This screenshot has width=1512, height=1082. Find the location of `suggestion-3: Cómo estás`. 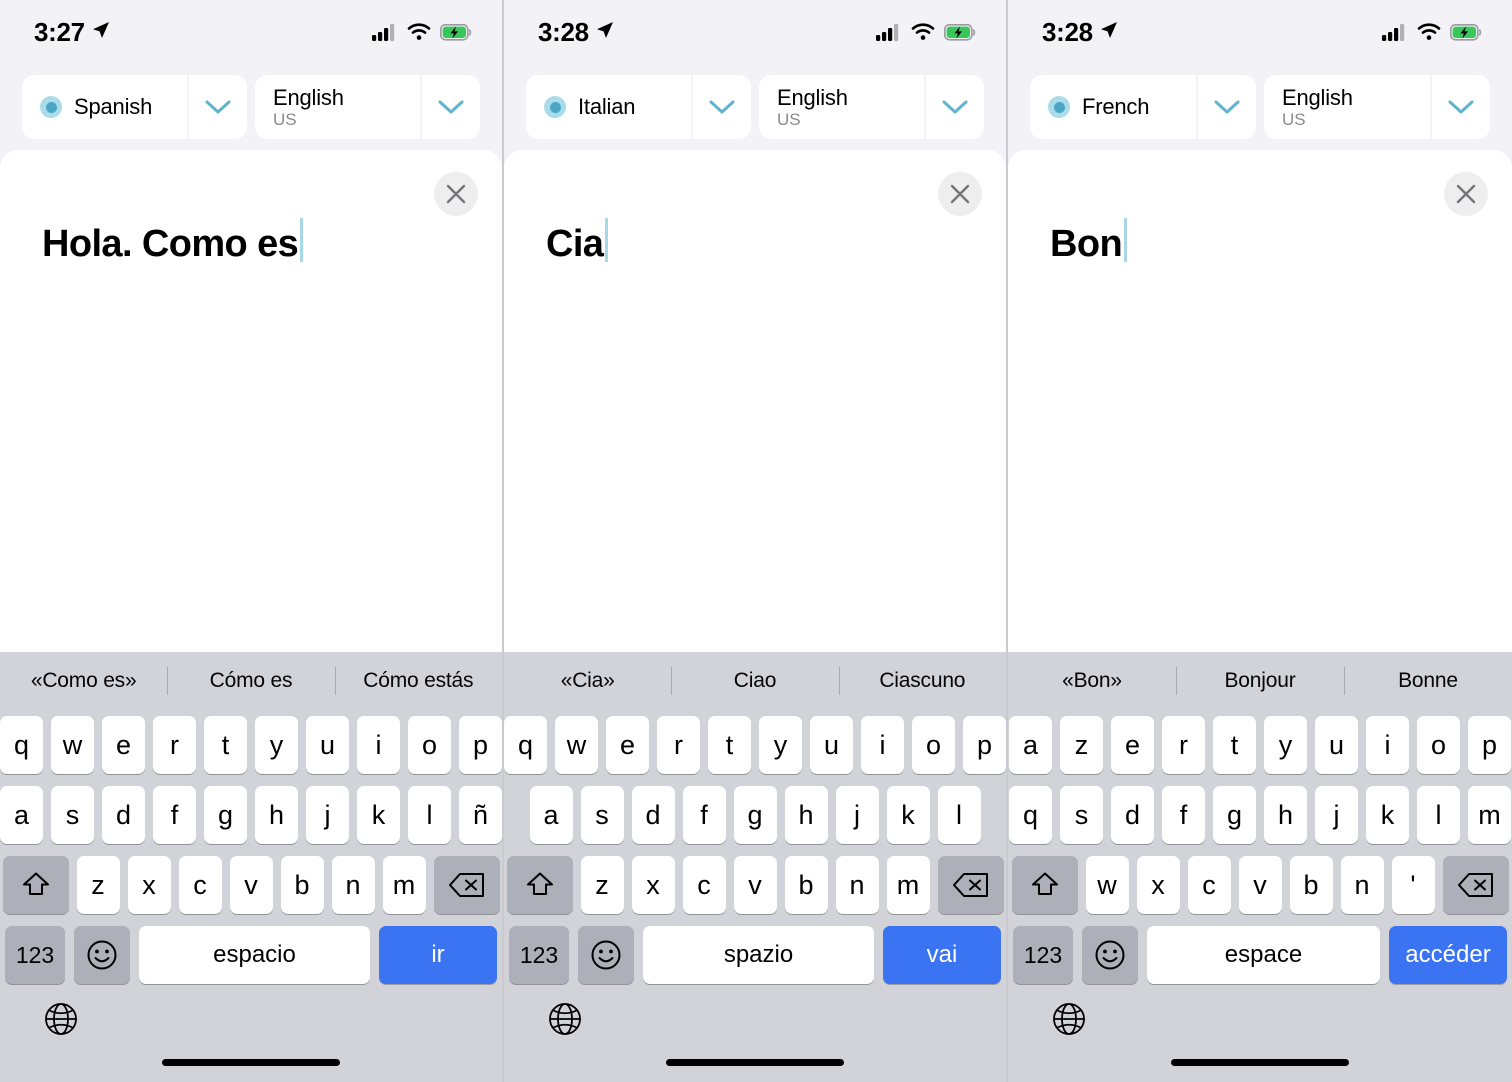

suggestion-3: Cómo estás is located at coordinates (418, 681).